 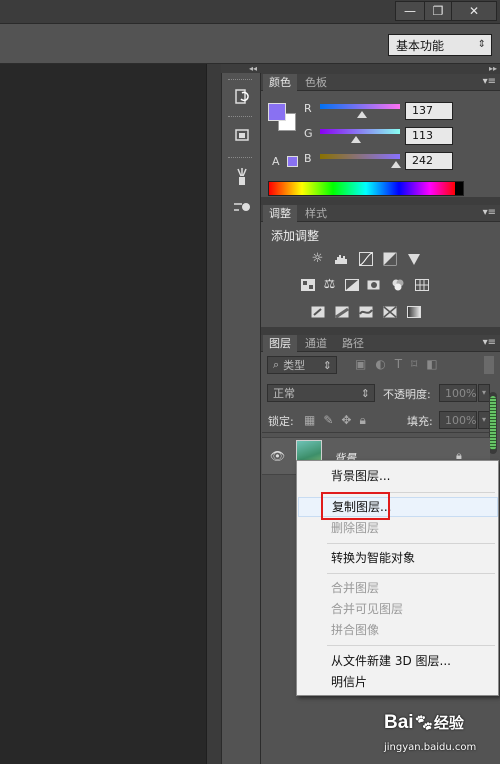 What do you see at coordinates (316, 213) in the screenshot?
I see `tab-styles: 样式` at bounding box center [316, 213].